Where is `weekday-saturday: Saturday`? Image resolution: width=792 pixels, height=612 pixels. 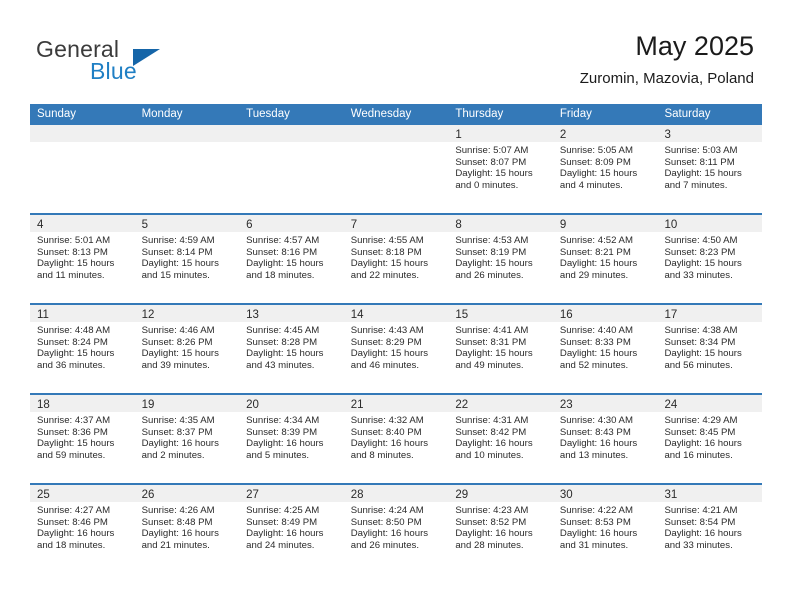
weekday-saturday: Saturday is located at coordinates (687, 114).